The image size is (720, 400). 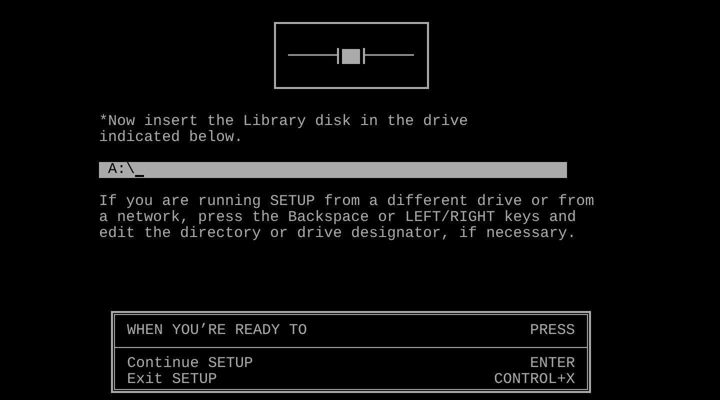 What do you see at coordinates (534, 380) in the screenshot?
I see `key-label: CONTROL+X` at bounding box center [534, 380].